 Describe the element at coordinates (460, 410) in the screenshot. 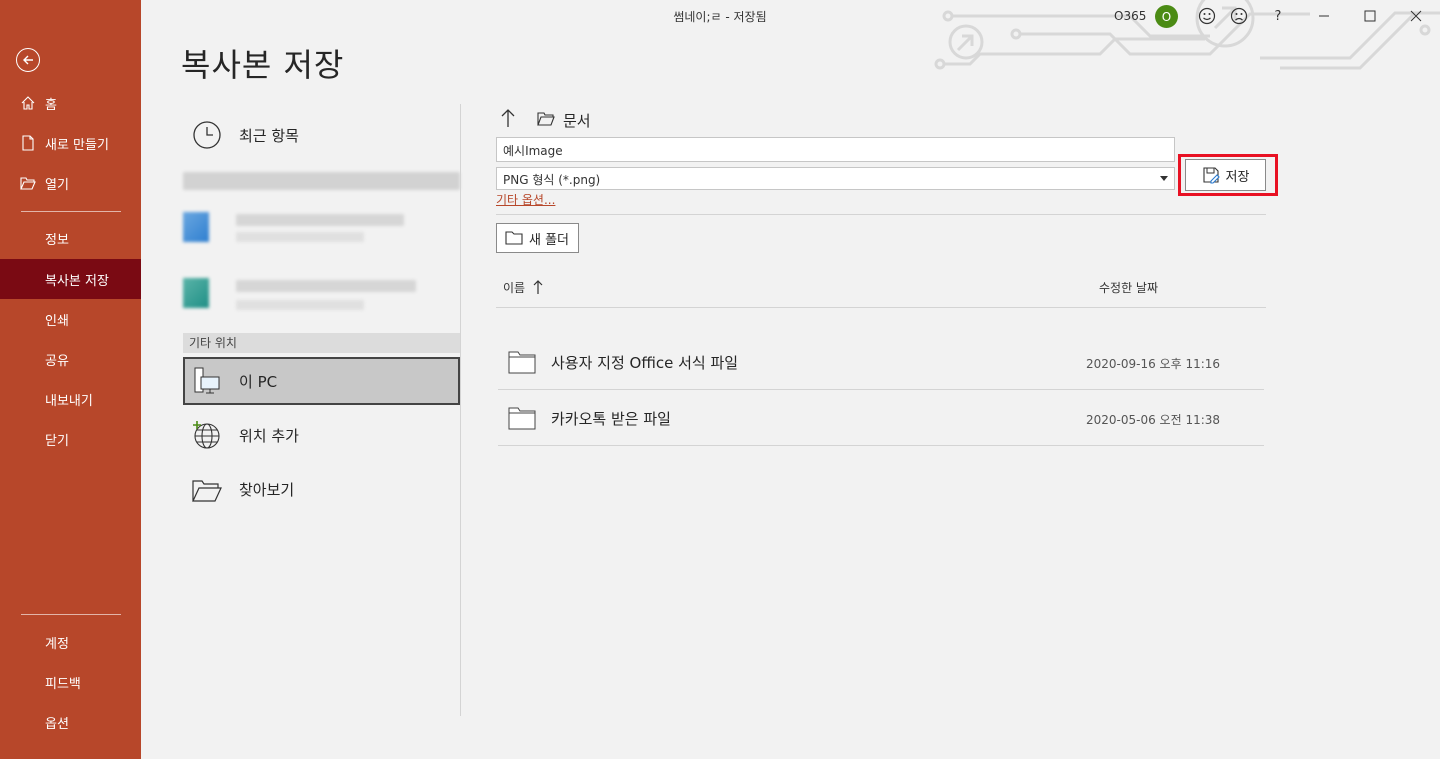

I see `column-divider` at that location.